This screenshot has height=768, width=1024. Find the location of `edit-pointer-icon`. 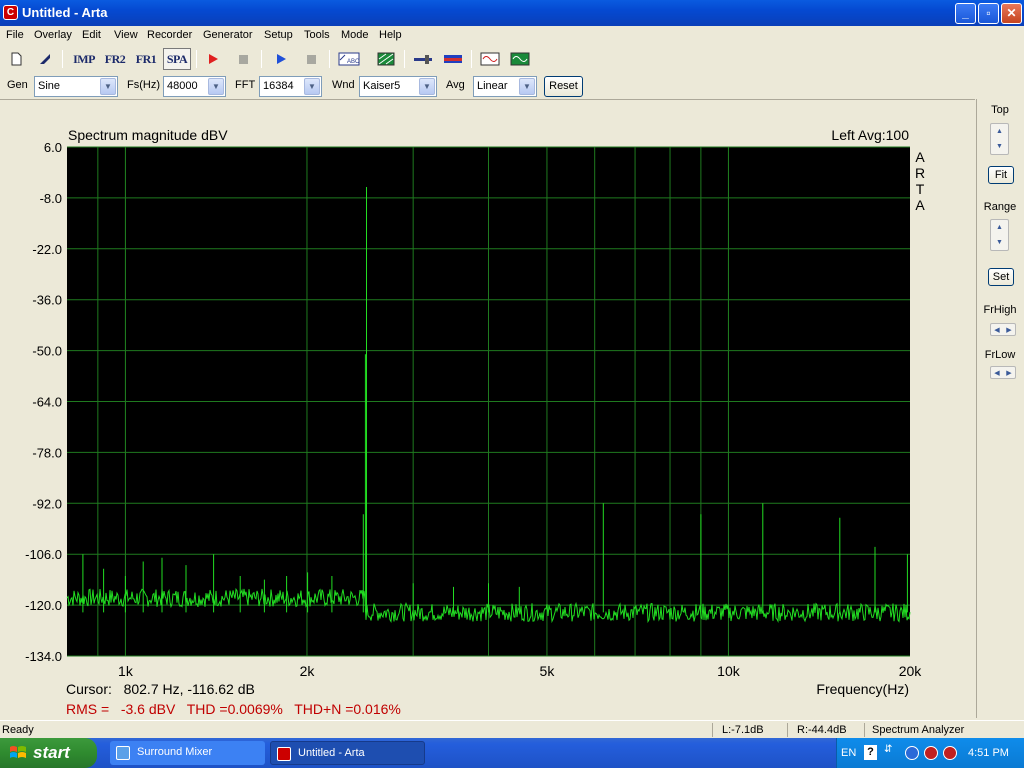

edit-pointer-icon is located at coordinates (45, 59).